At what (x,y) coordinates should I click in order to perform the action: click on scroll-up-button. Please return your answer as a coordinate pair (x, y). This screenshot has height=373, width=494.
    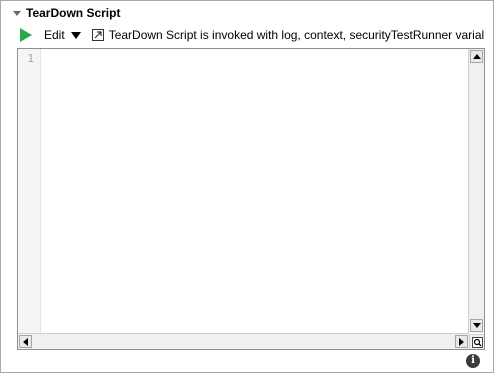
    Looking at the image, I should click on (476, 56).